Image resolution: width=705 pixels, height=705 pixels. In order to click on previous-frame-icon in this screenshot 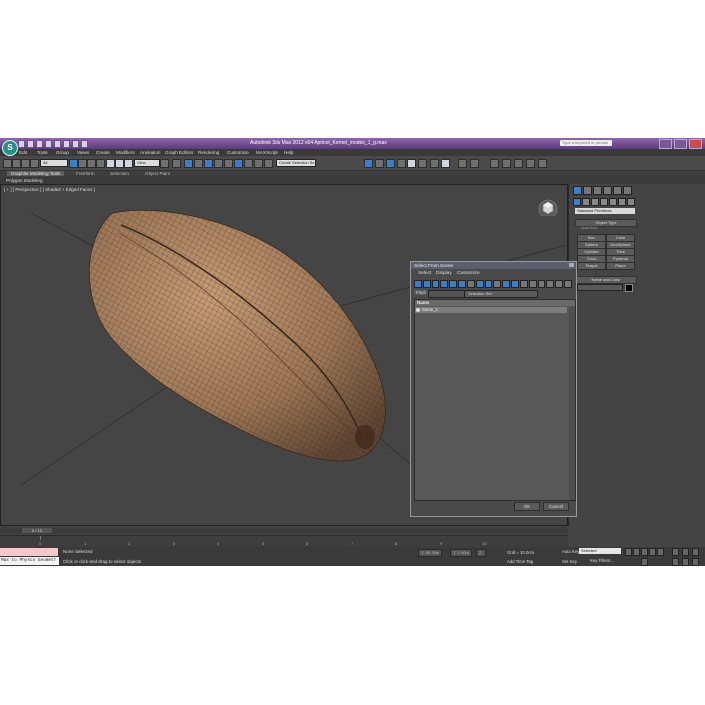, I will do `click(636, 552)`.